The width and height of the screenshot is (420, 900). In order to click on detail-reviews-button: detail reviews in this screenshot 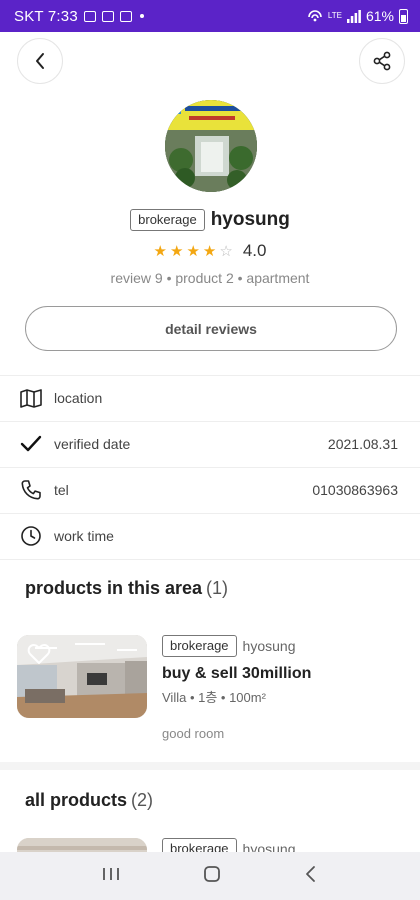, I will do `click(211, 328)`.